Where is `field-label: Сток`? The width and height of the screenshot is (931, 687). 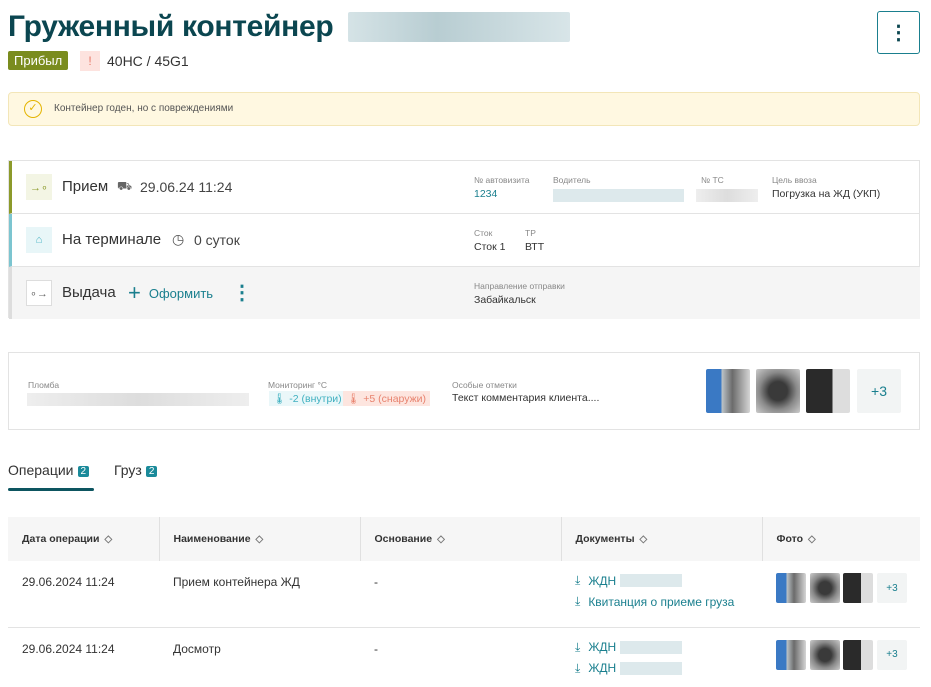
field-label: Сток is located at coordinates (483, 233).